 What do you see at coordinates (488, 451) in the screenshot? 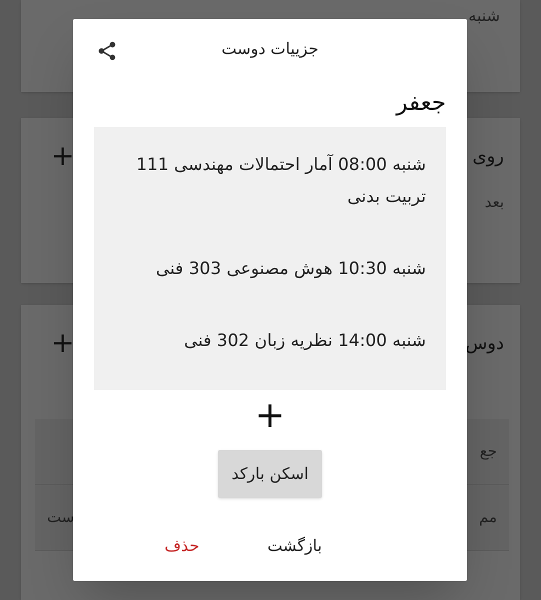
I see `table-cell-text: جع` at bounding box center [488, 451].